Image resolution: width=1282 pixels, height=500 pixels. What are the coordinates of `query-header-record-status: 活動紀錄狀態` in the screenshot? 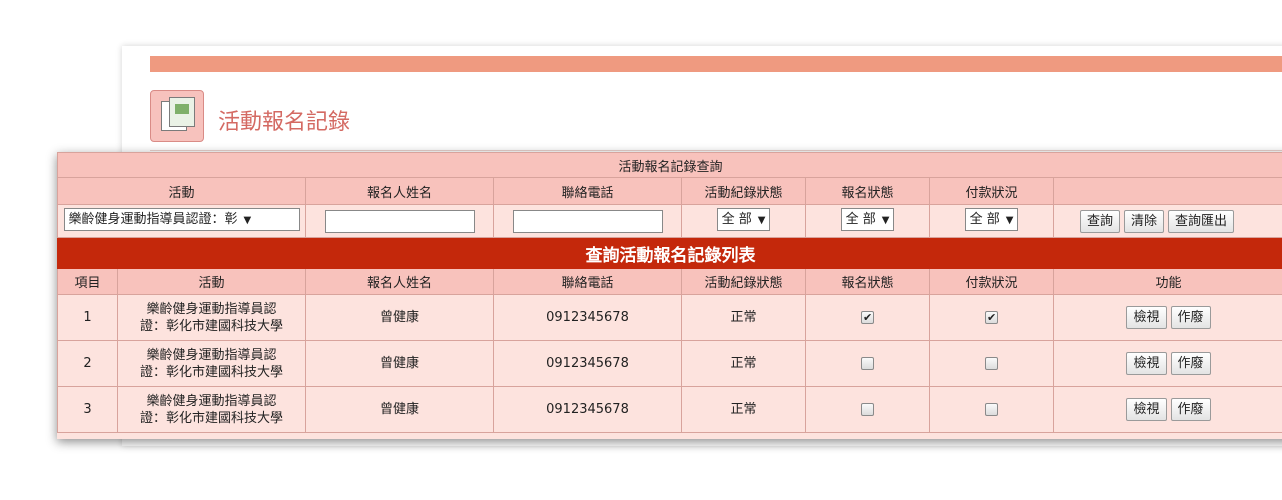 It's located at (743, 191).